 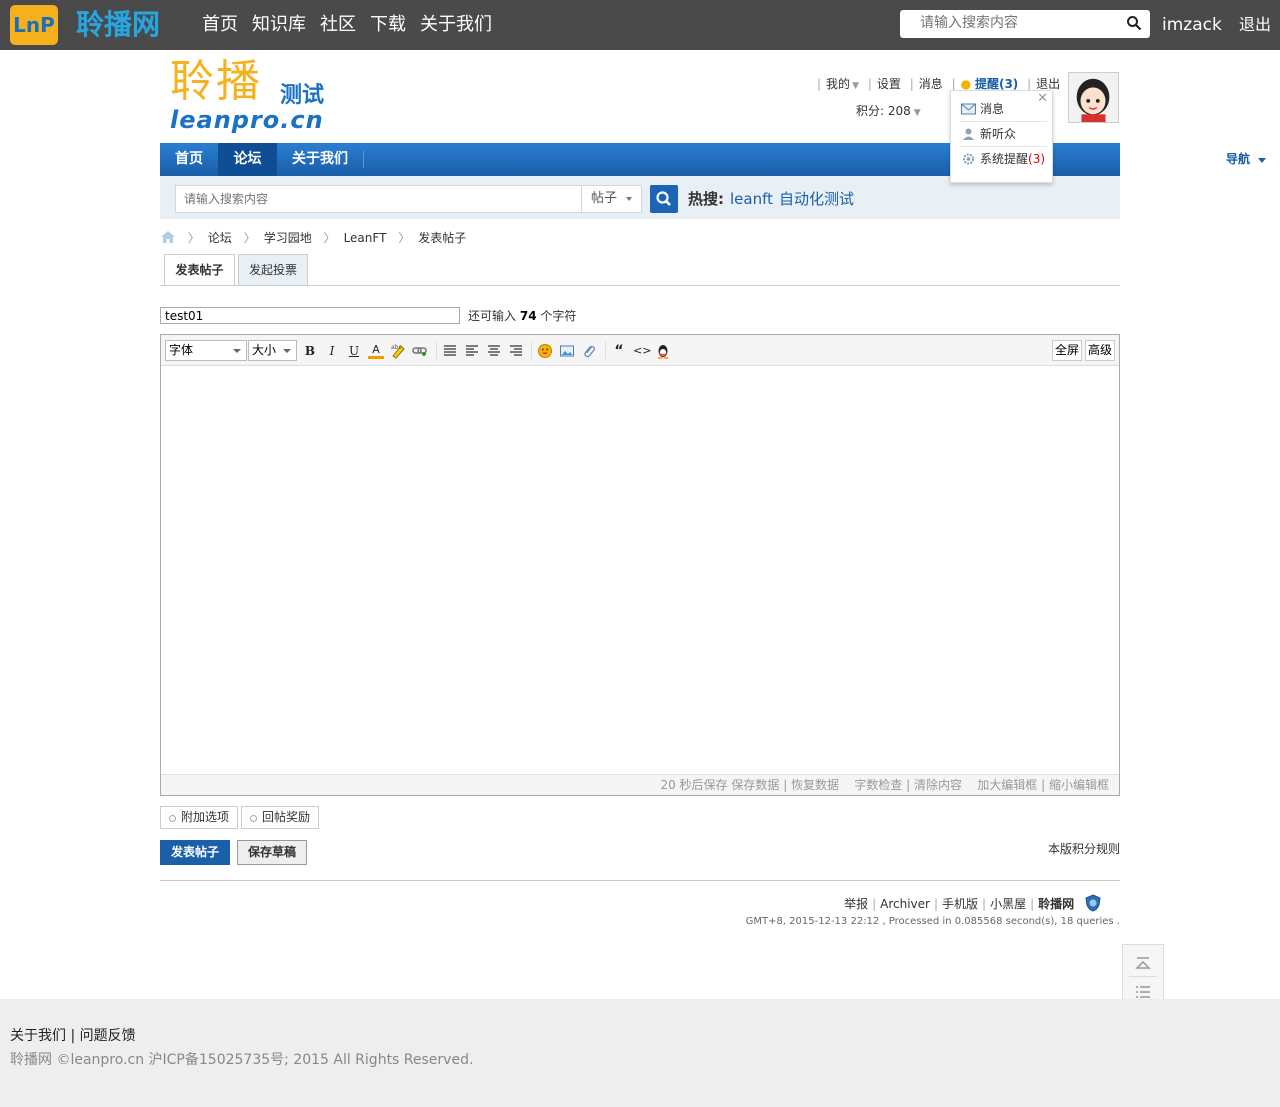 I want to click on top-search-input, so click(x=1025, y=23).